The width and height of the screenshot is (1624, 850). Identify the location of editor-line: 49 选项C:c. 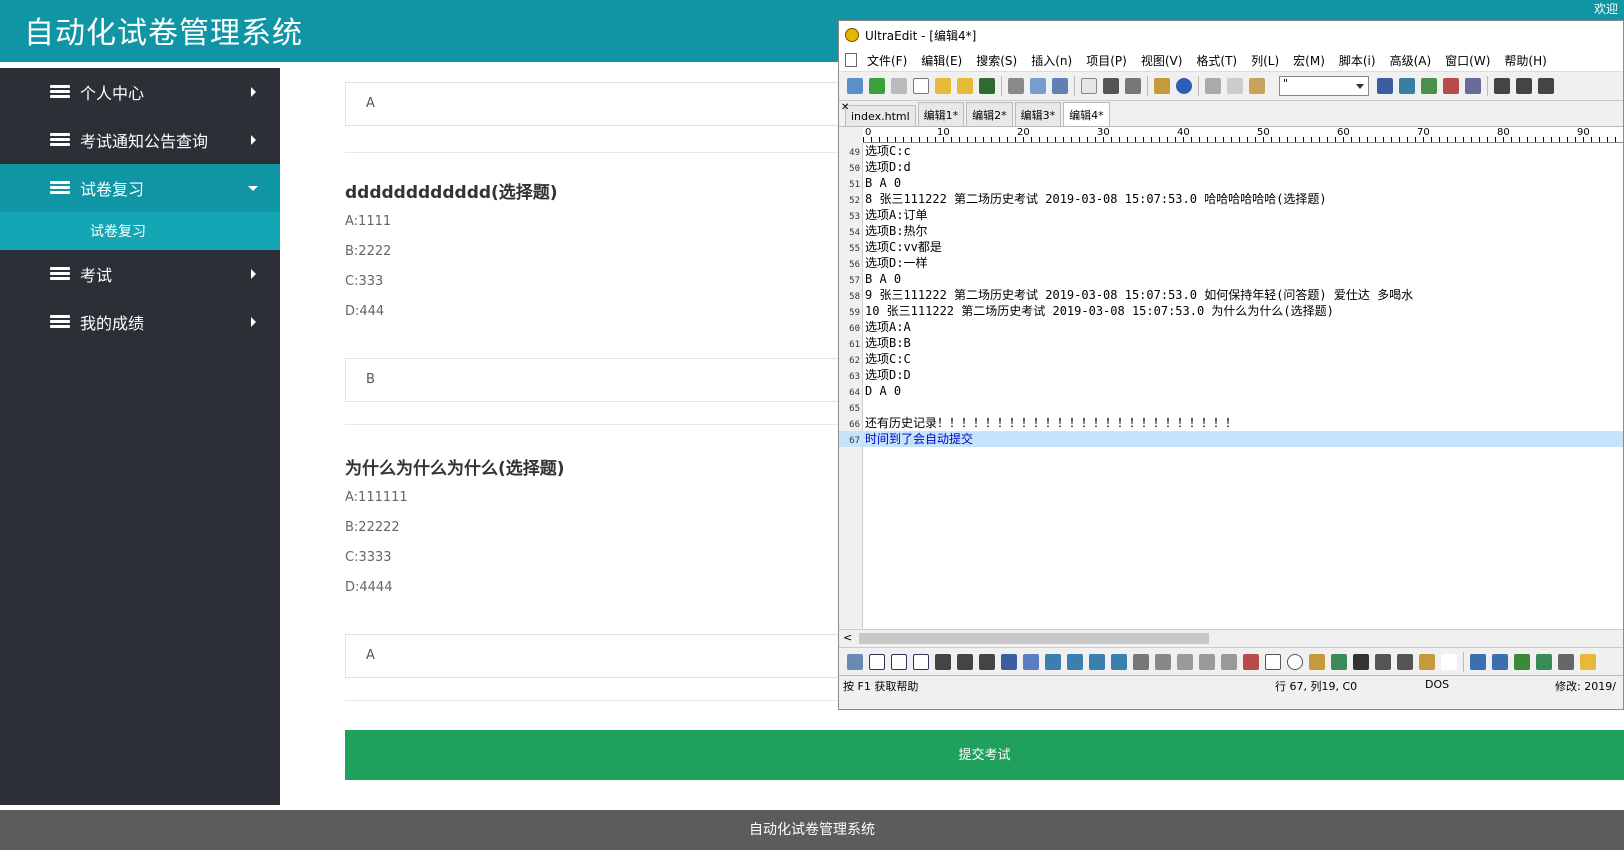
(1231, 151).